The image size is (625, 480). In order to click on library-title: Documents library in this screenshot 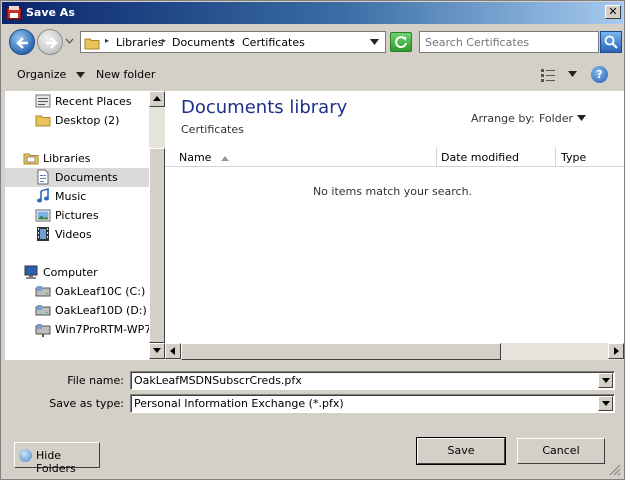, I will do `click(264, 107)`.